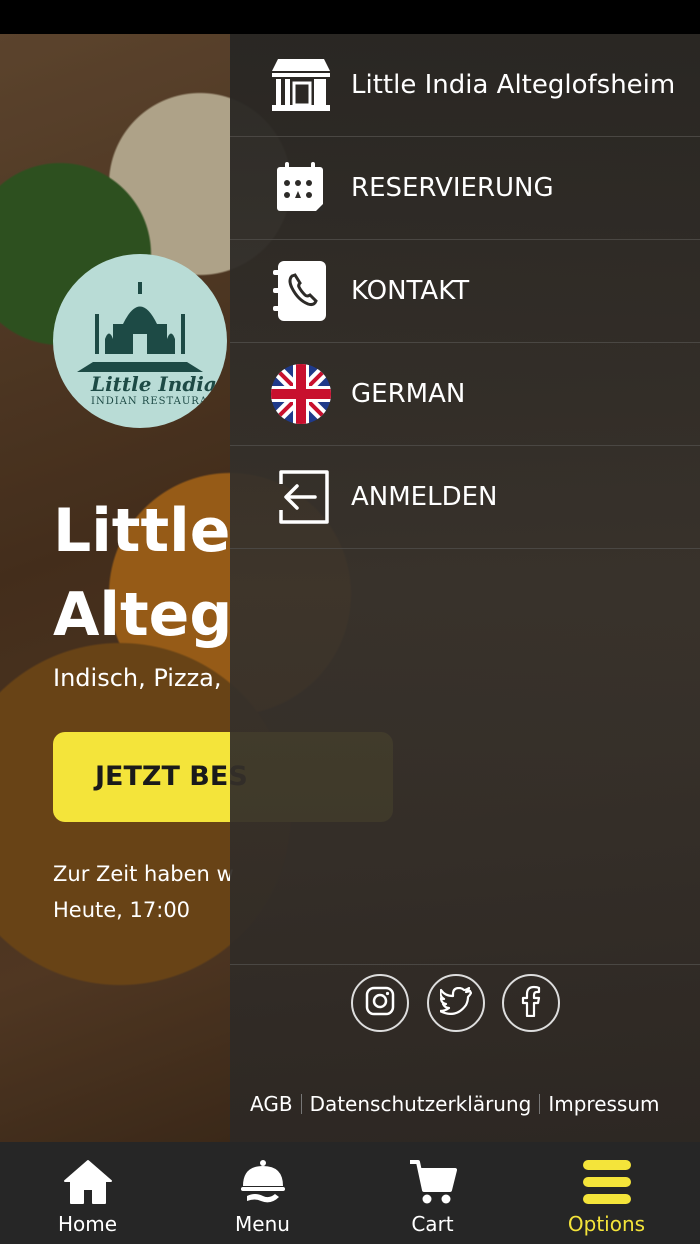  What do you see at coordinates (143, 892) in the screenshot?
I see `opening-status: Zur Zeit haben w Heute, 17:00` at bounding box center [143, 892].